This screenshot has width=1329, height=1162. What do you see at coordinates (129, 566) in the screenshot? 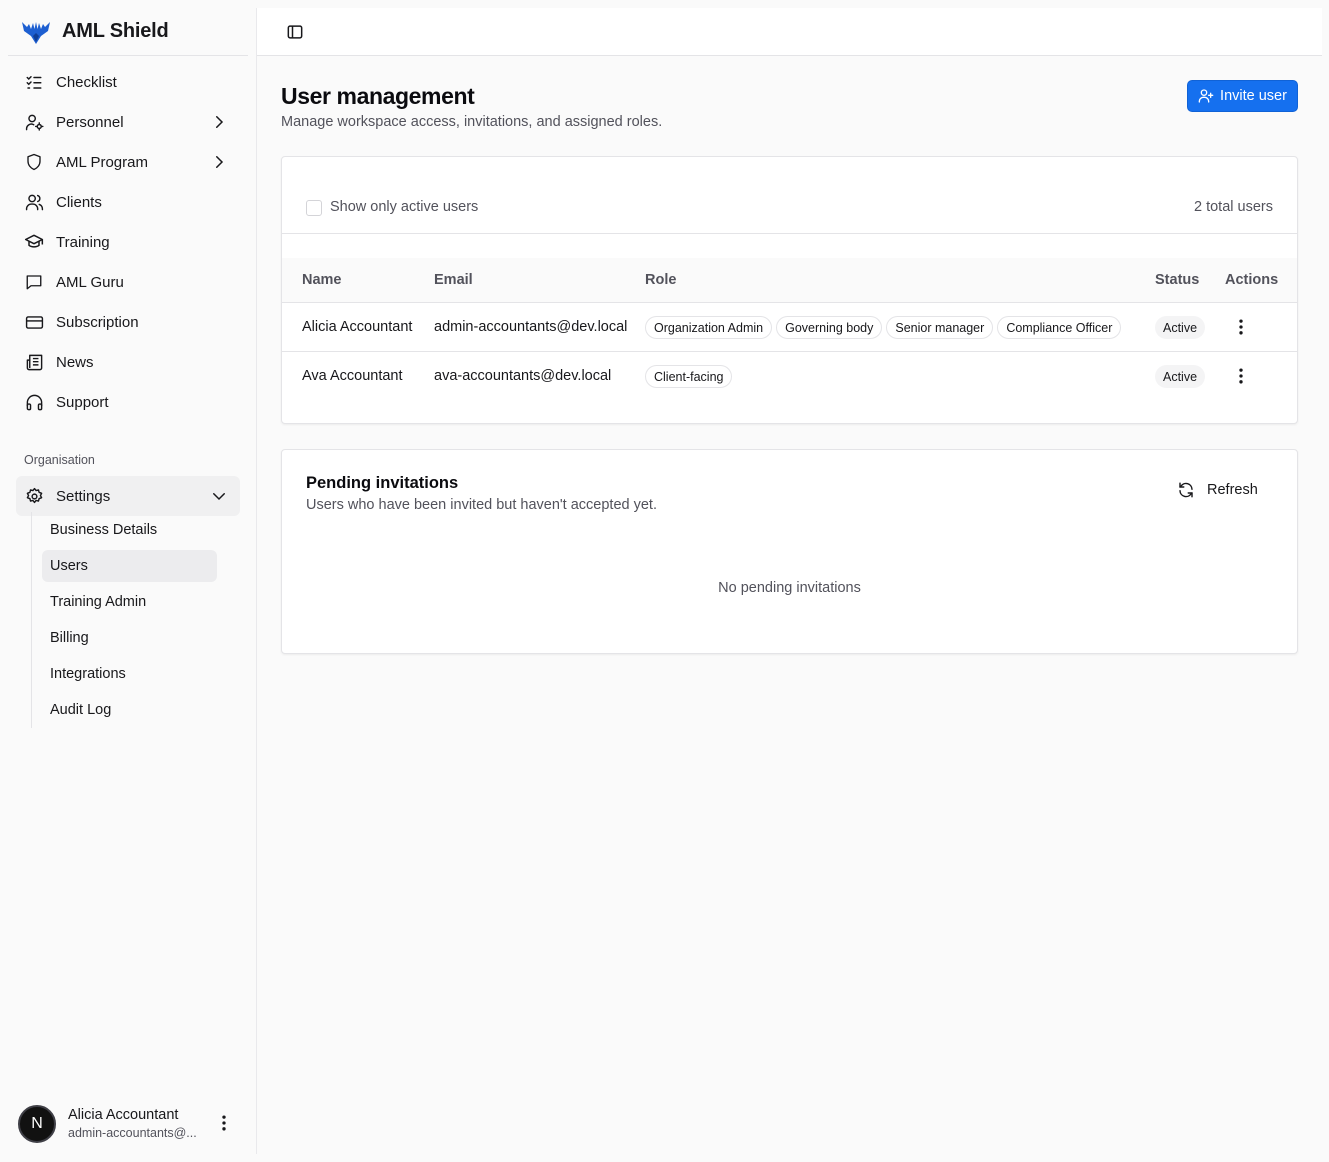
I see `settings-item-users: Users` at bounding box center [129, 566].